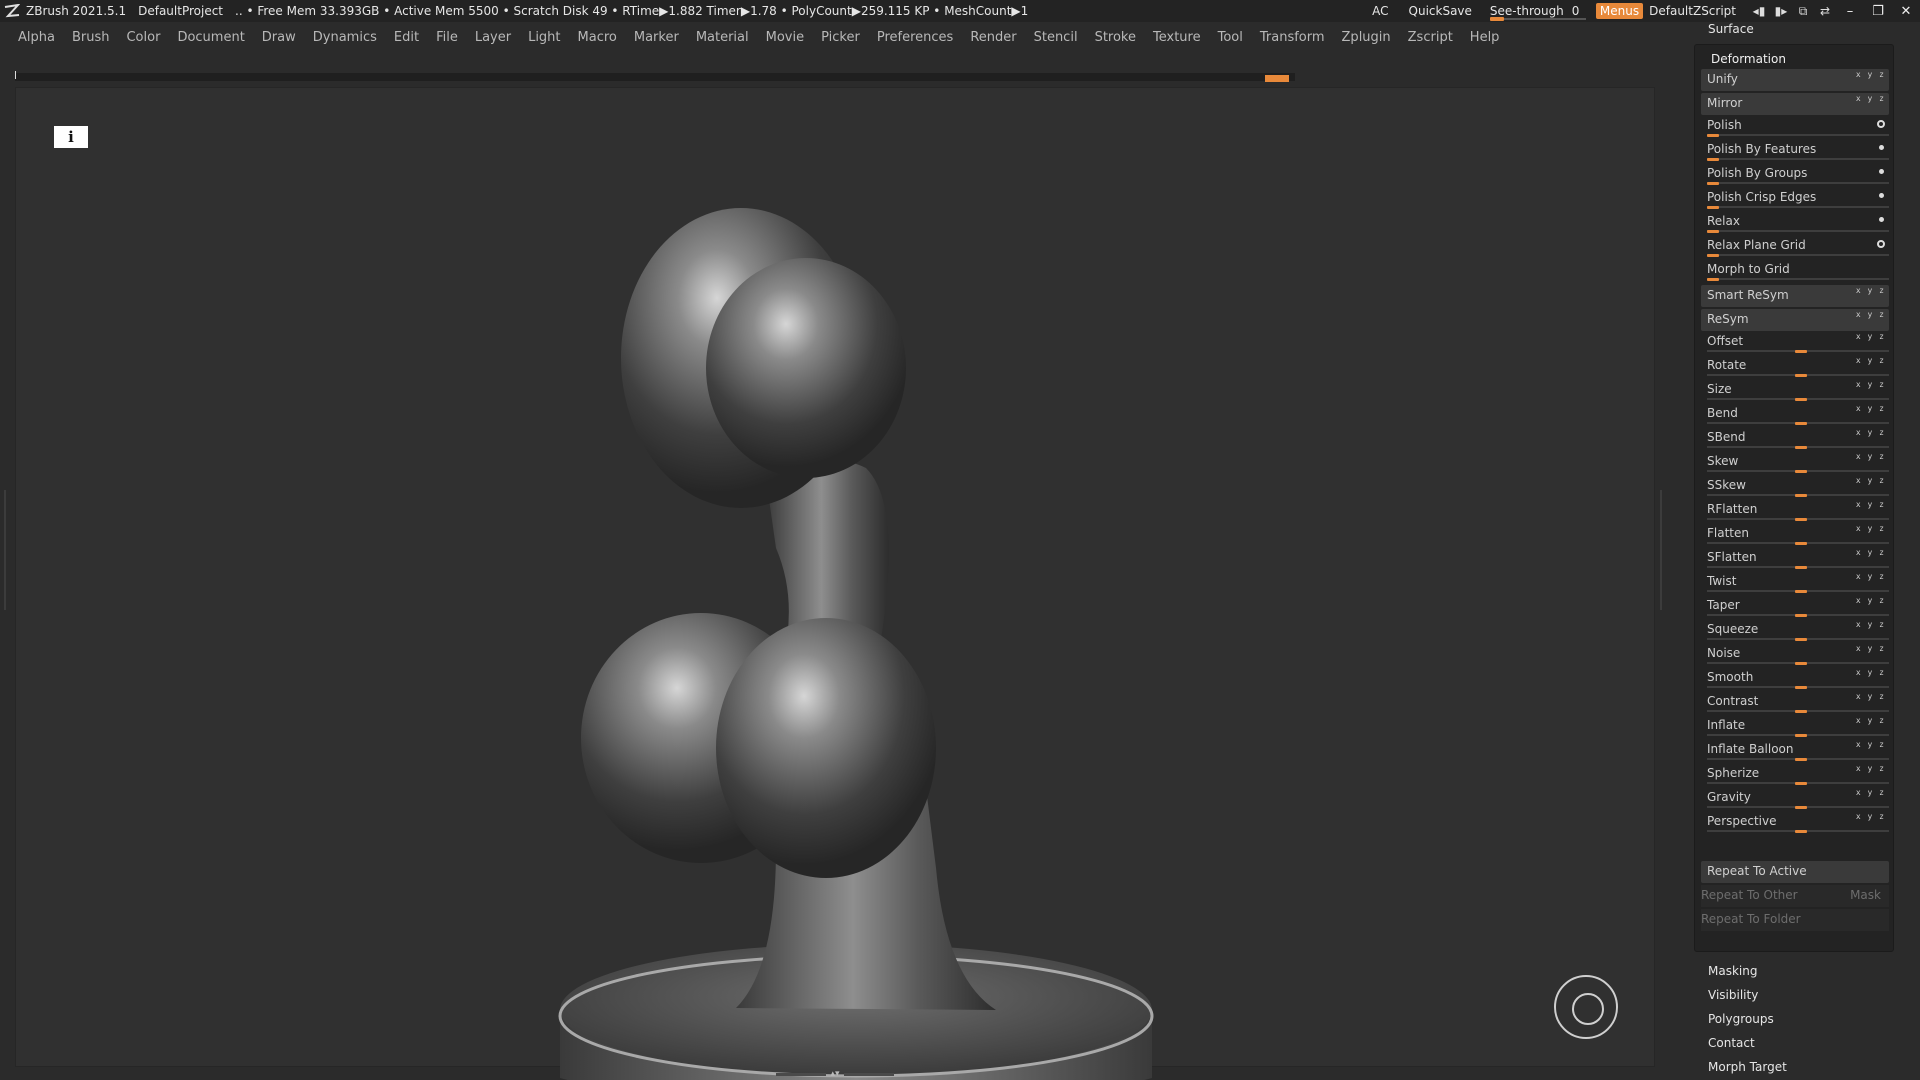  What do you see at coordinates (91, 37) in the screenshot?
I see `menu-brush: Brush` at bounding box center [91, 37].